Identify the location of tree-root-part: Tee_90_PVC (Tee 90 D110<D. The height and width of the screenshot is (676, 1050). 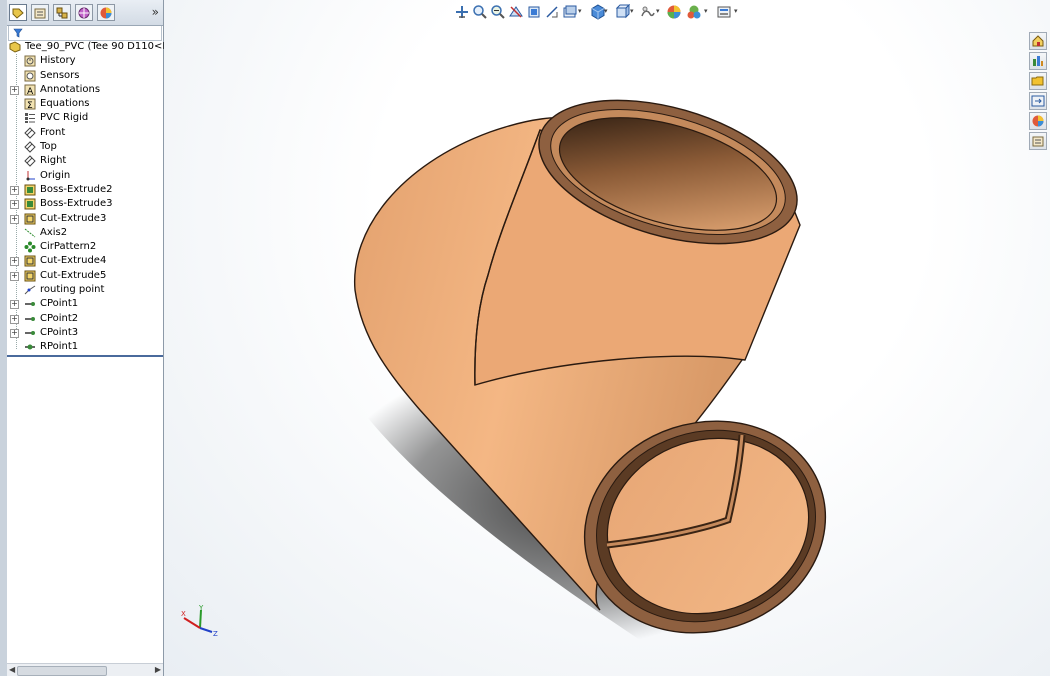
(88, 47).